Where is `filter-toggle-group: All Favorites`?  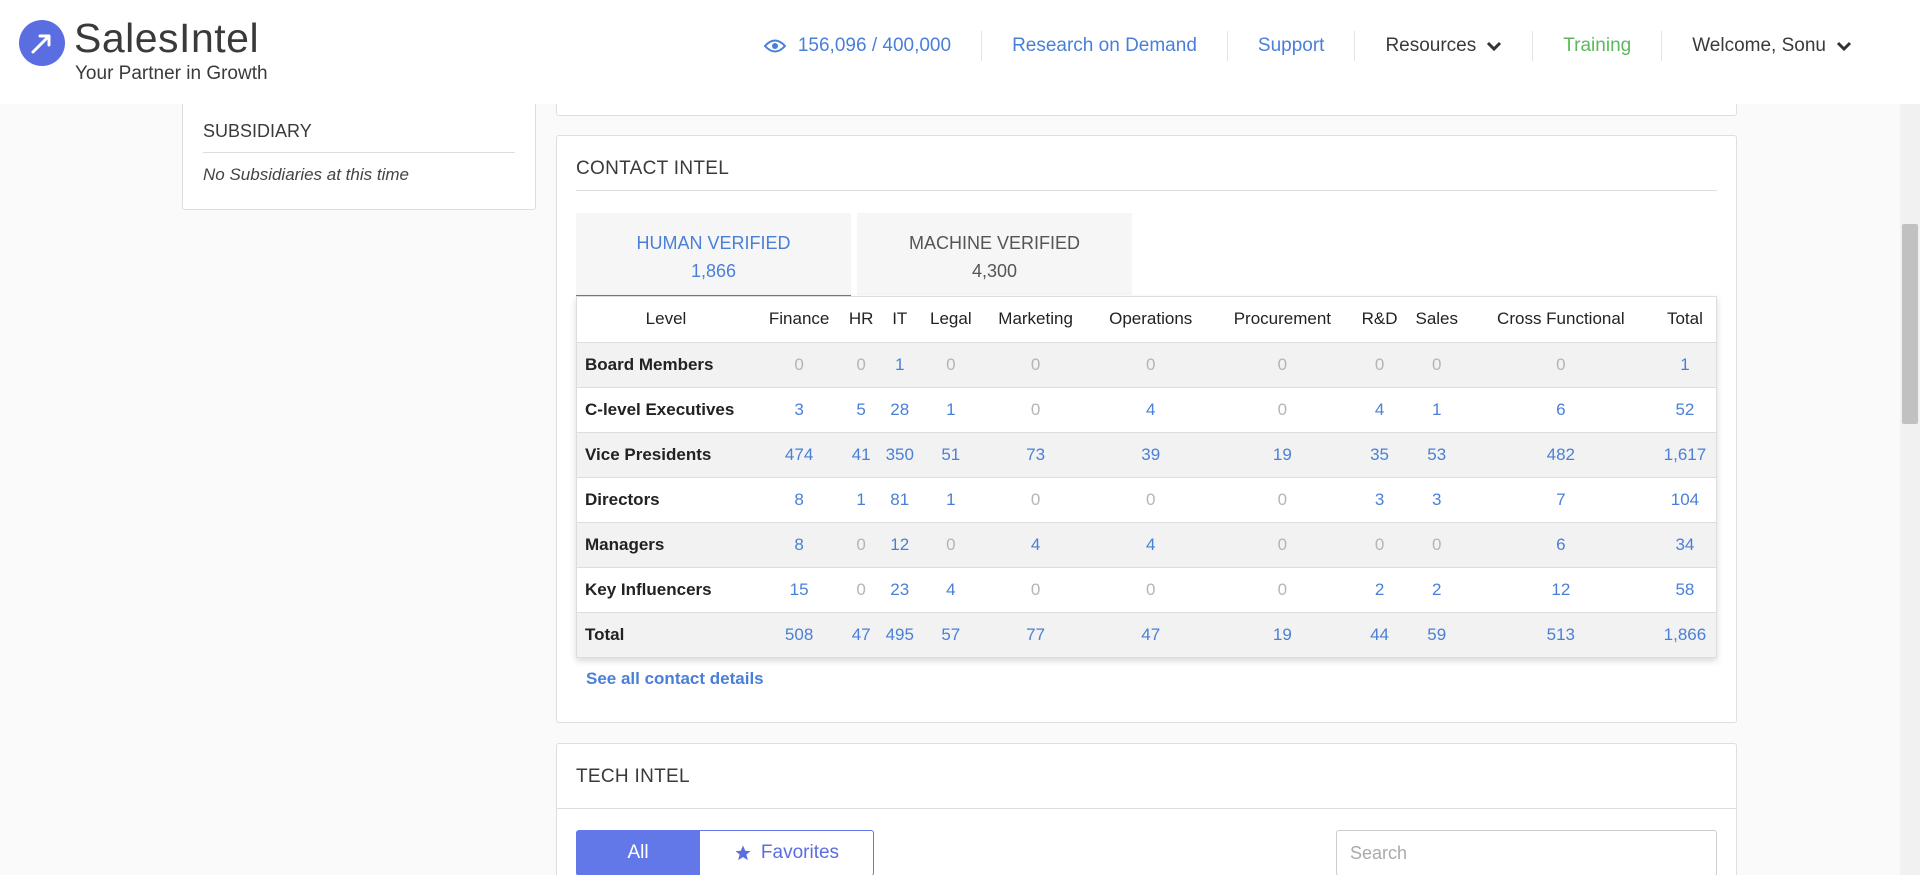 filter-toggle-group: All Favorites is located at coordinates (725, 852).